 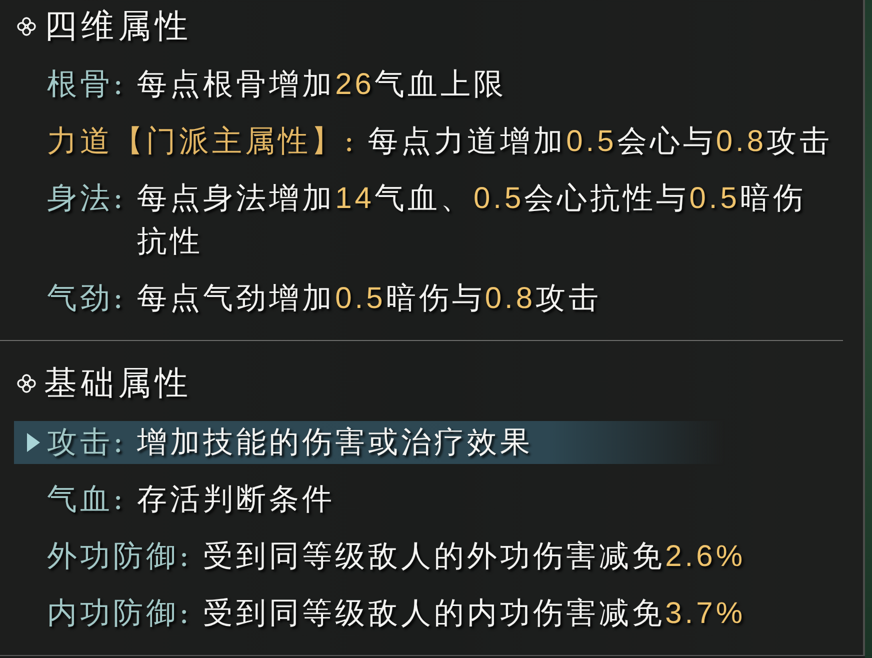 What do you see at coordinates (369, 299) in the screenshot?
I see `stat-description: 每点气劲增加 0.5暗伤与0.8攻击` at bounding box center [369, 299].